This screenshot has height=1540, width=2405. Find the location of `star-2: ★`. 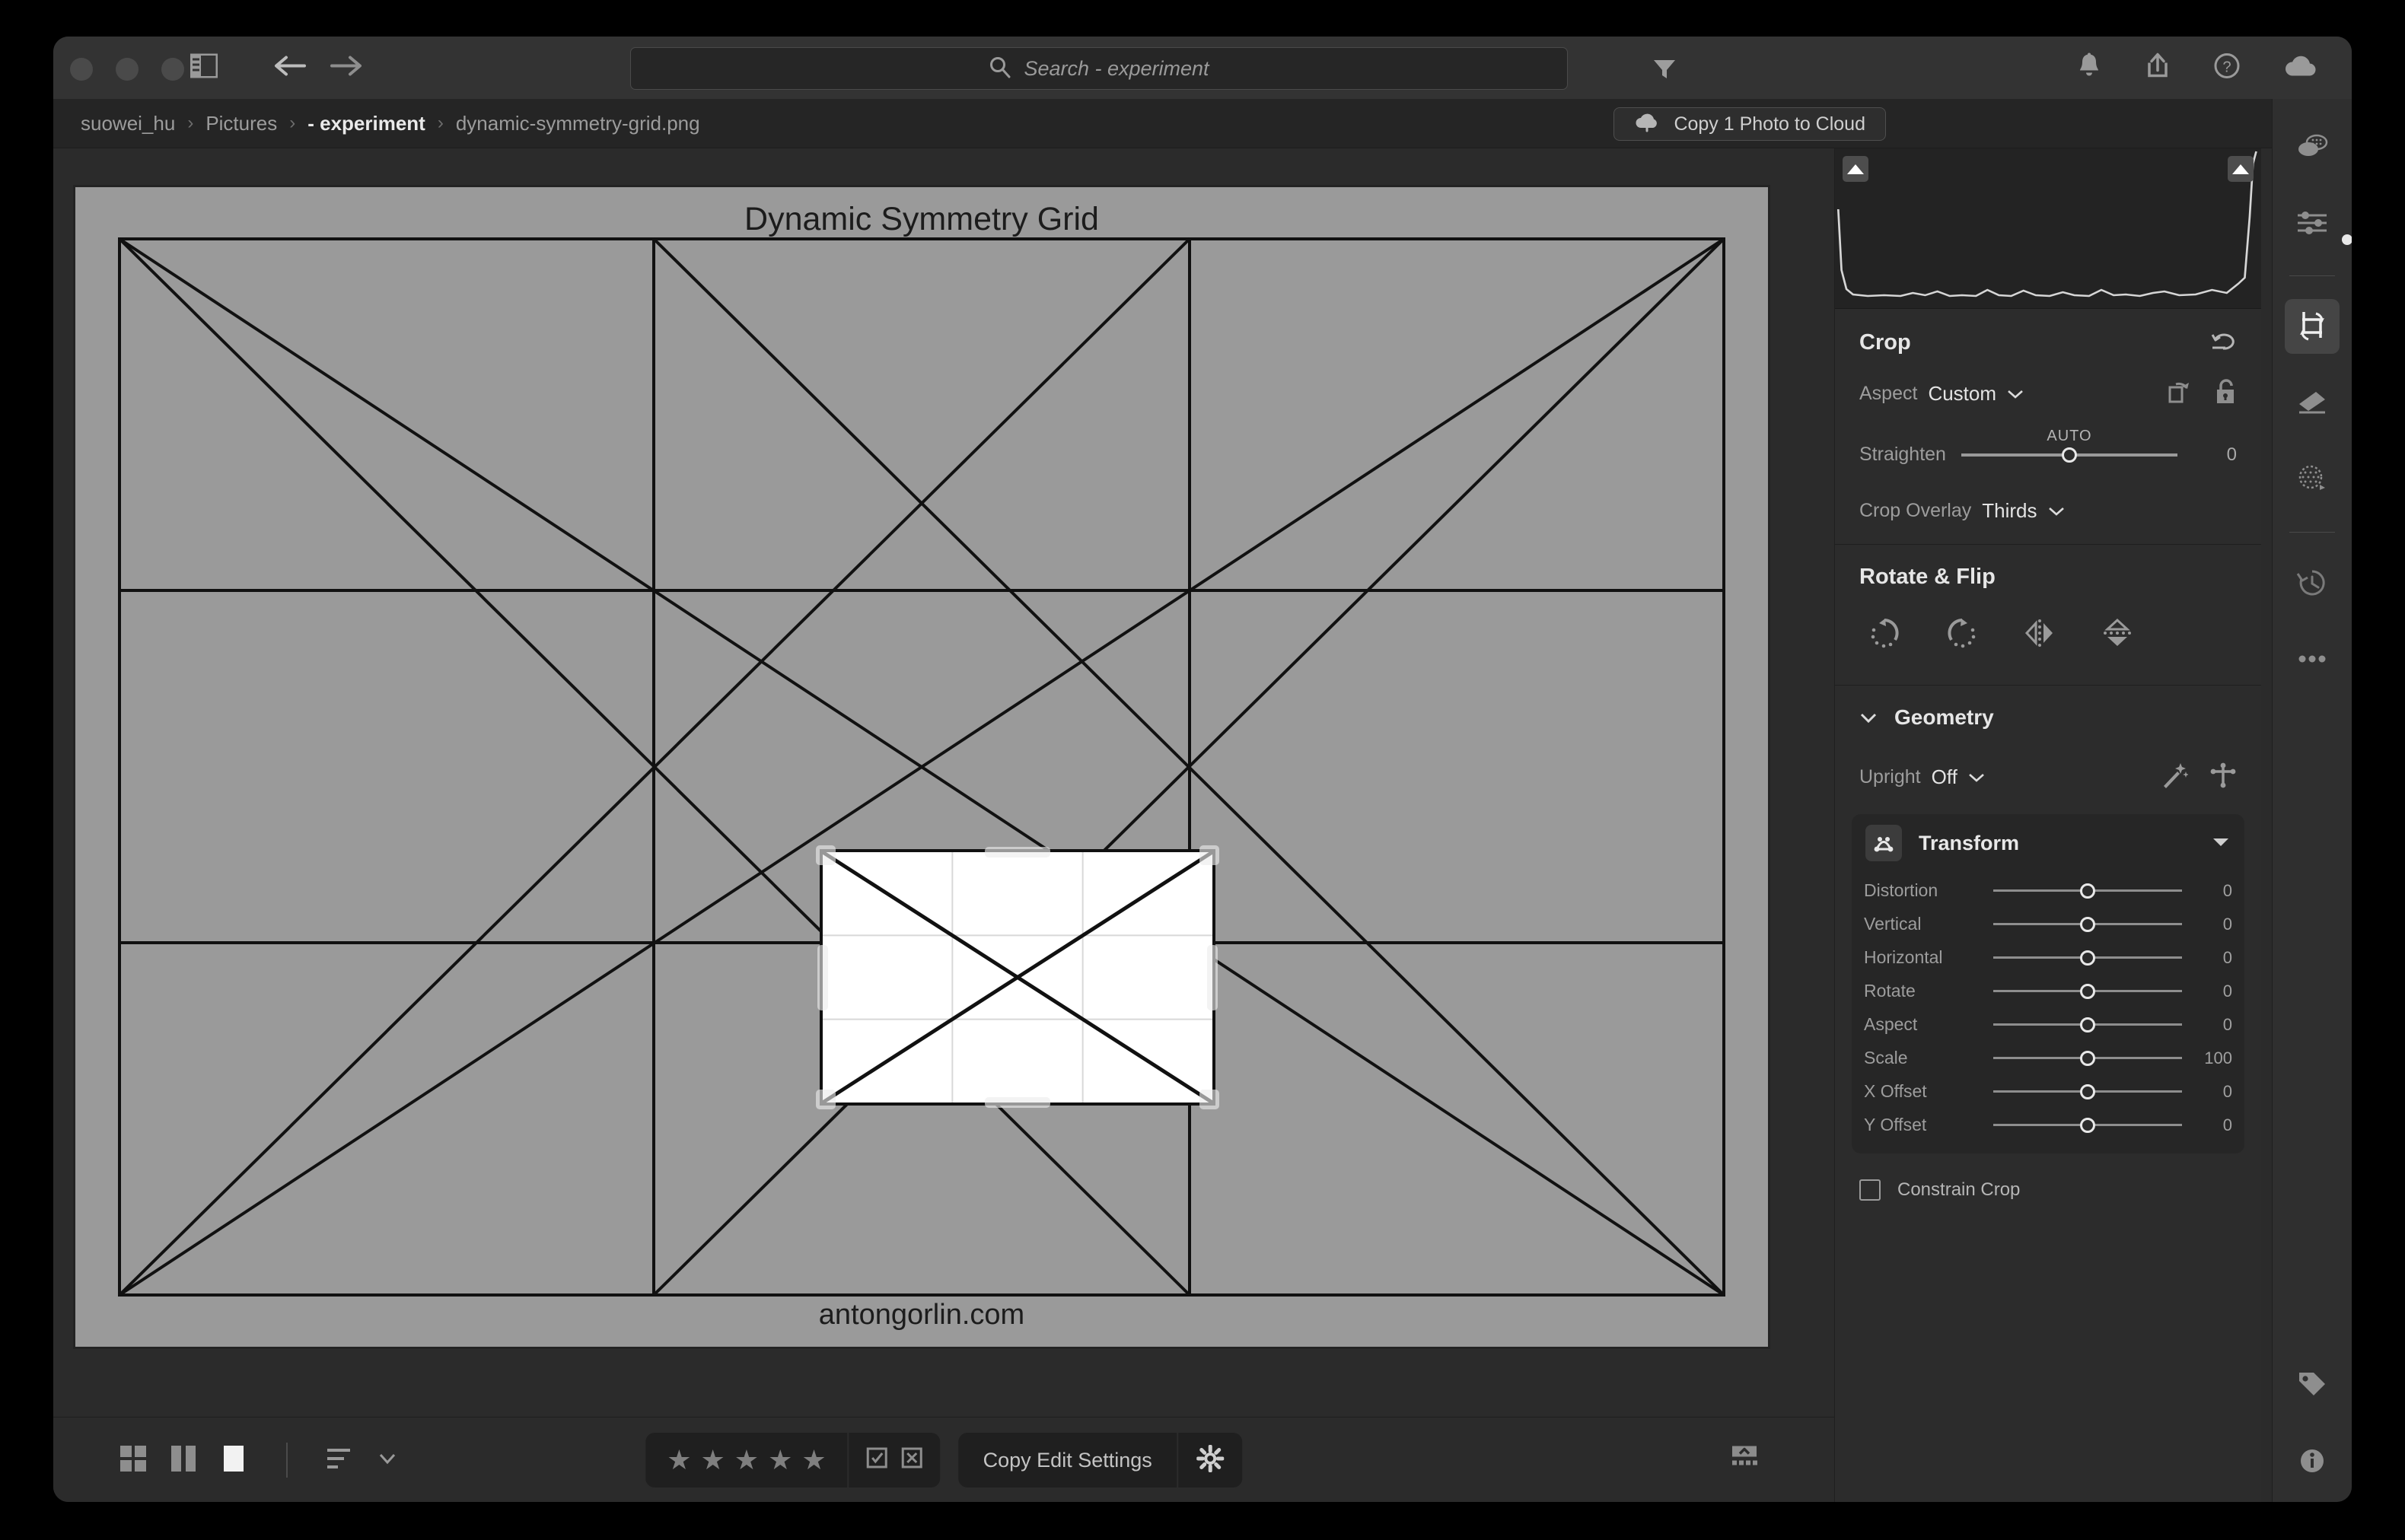

star-2: ★ is located at coordinates (713, 1460).